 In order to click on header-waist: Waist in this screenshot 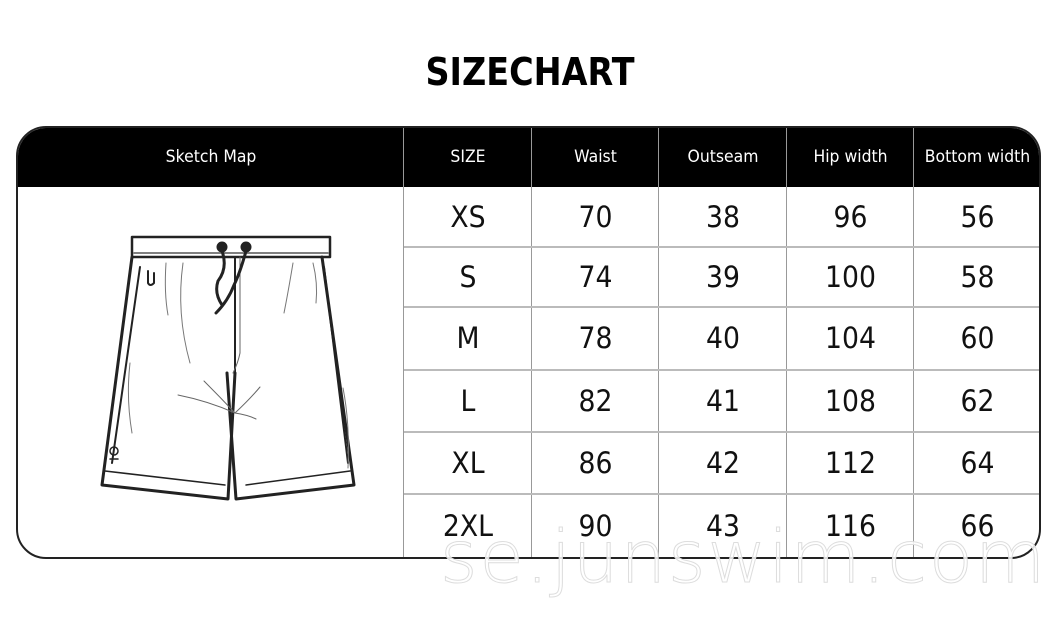, I will do `click(595, 157)`.